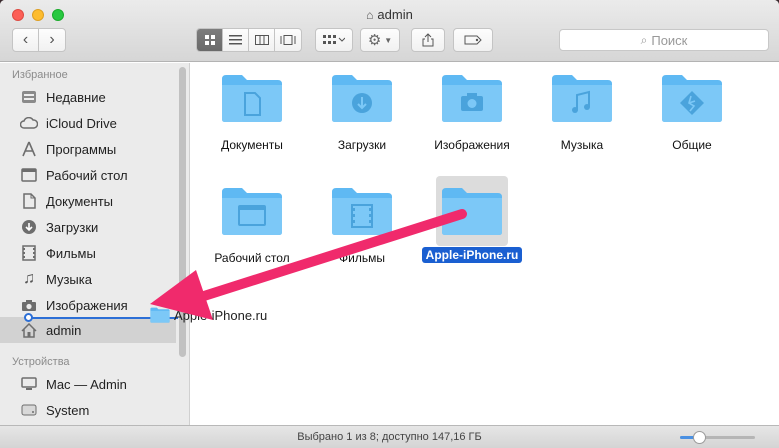 The width and height of the screenshot is (779, 448). What do you see at coordinates (88, 175) in the screenshot?
I see `sidebar-item-desktop: Рабочий стол` at bounding box center [88, 175].